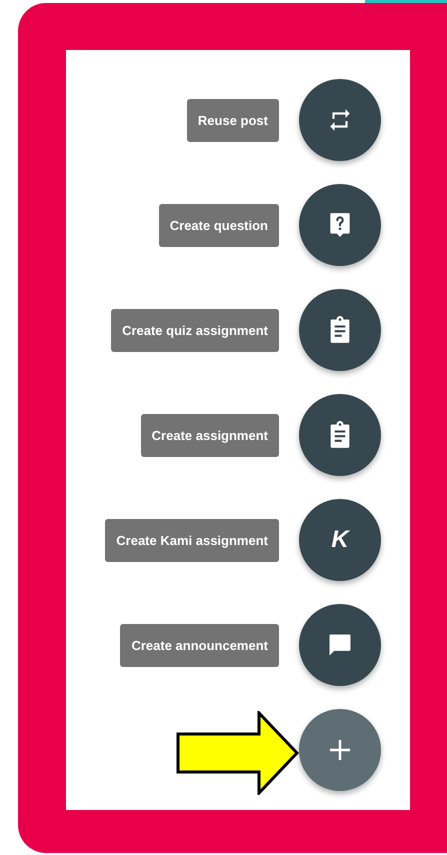 This screenshot has height=855, width=447. What do you see at coordinates (199, 645) in the screenshot?
I see `action-tooltip: Create announcement` at bounding box center [199, 645].